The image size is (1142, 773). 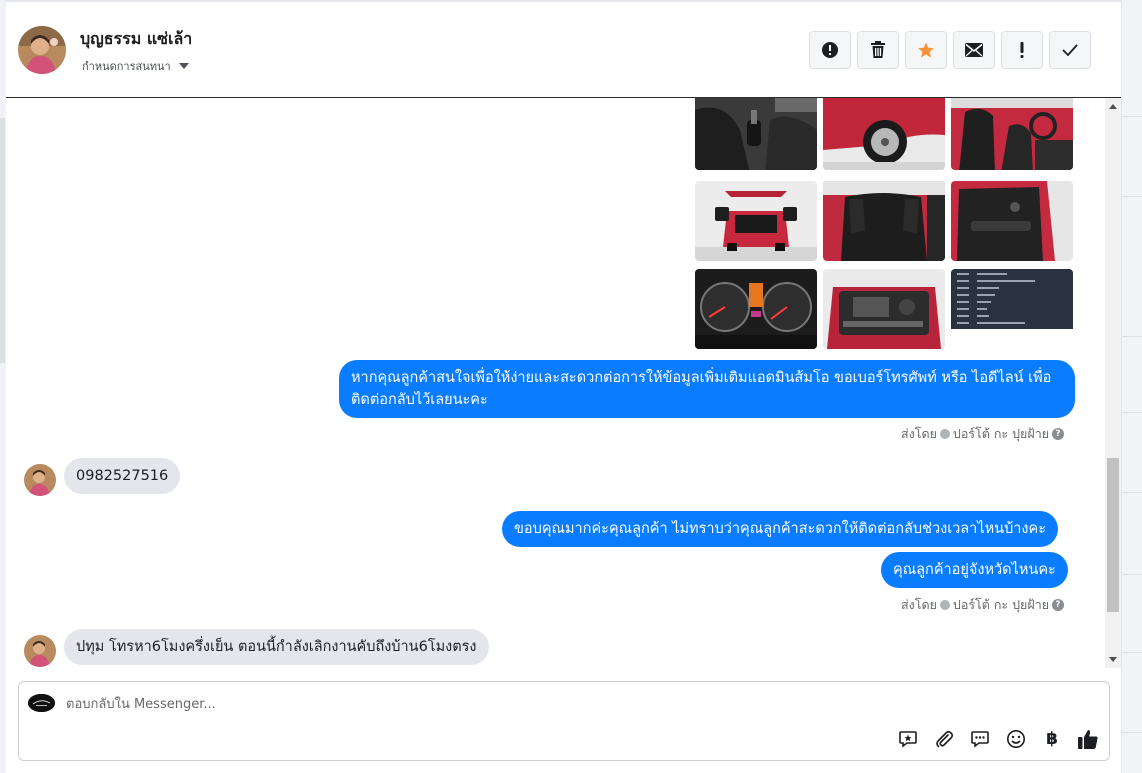 What do you see at coordinates (1113, 535) in the screenshot?
I see `scroll-thumb` at bounding box center [1113, 535].